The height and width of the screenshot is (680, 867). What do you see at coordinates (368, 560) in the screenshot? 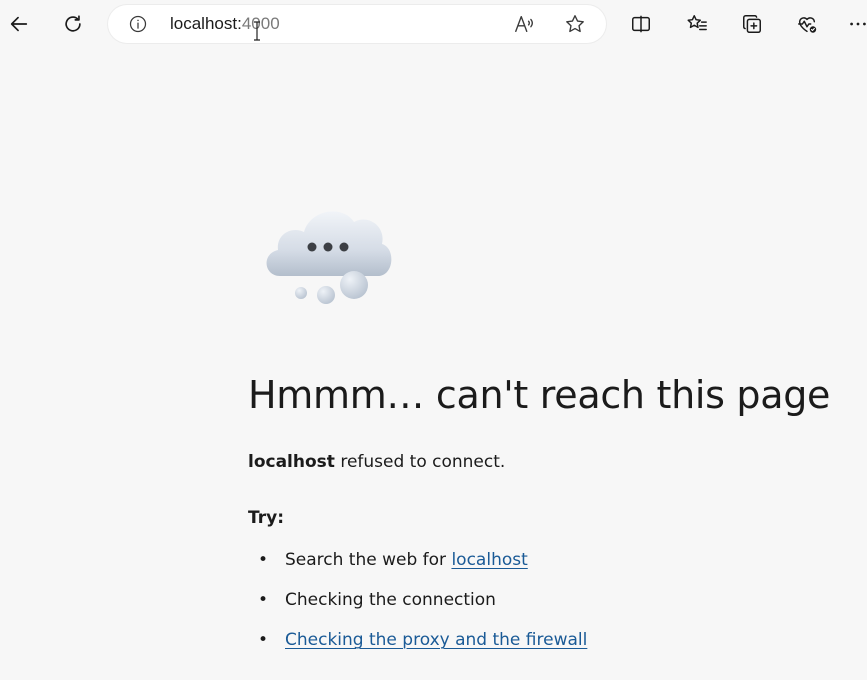
I see `suggestion-prefix: Search the web for` at bounding box center [368, 560].